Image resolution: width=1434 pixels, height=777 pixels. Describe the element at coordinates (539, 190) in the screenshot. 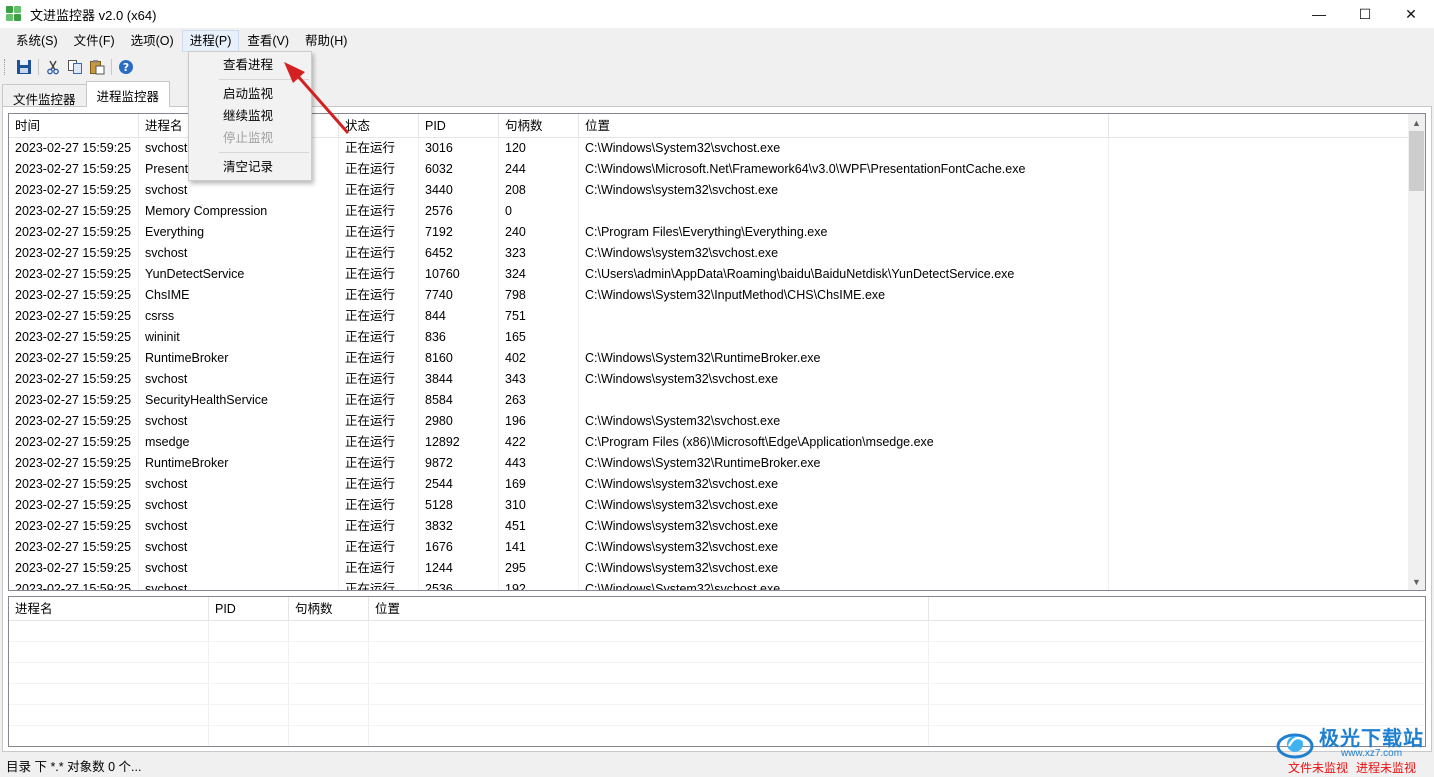

I see `cell-handles: 208` at that location.